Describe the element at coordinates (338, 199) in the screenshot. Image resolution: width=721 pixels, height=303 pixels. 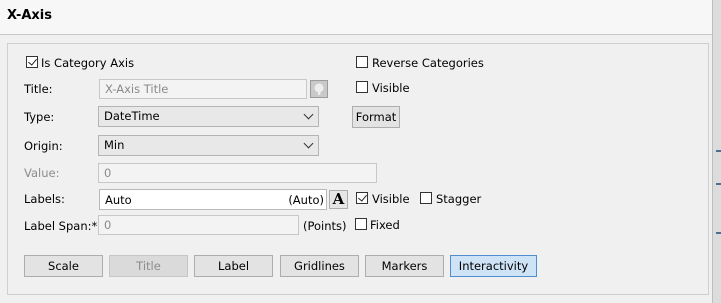
I see `label-font-button: A` at that location.